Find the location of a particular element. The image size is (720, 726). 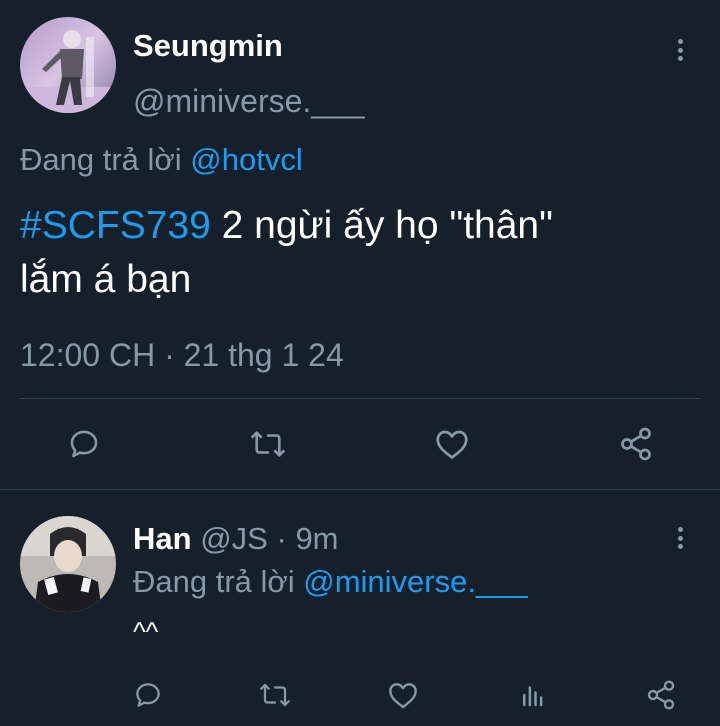

reply-header: Han @JS · 9m is located at coordinates (236, 539).